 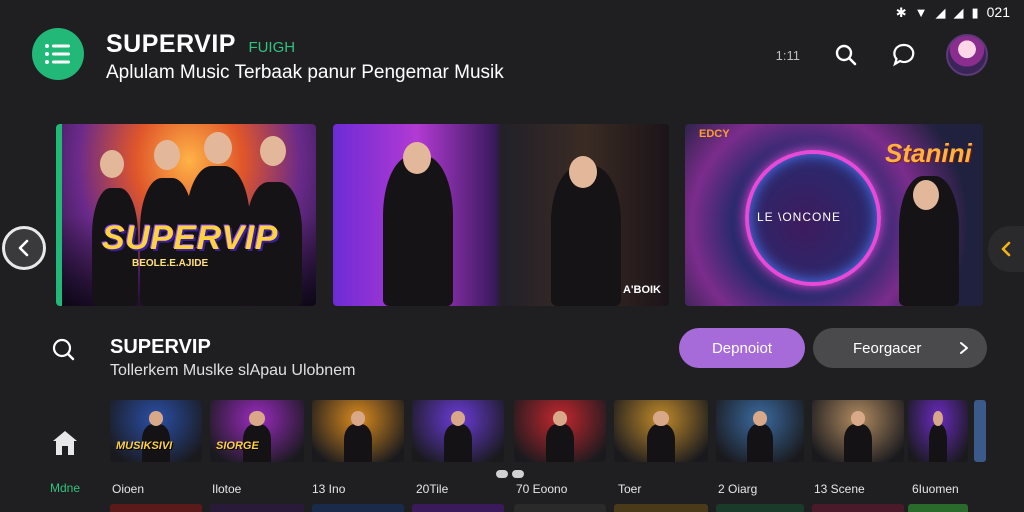 I want to click on thumbnail-card: MUSIKSIVI, so click(x=156, y=431).